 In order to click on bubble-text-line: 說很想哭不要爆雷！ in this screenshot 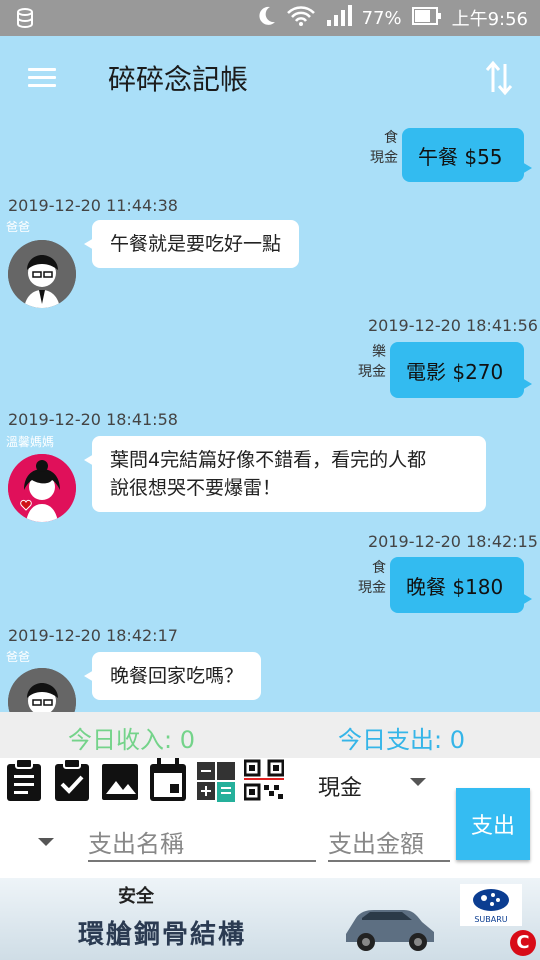, I will do `click(196, 488)`.